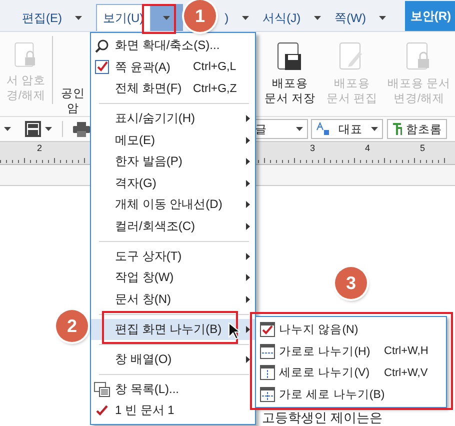 The width and height of the screenshot is (455, 426). I want to click on step-badge: 2, so click(72, 326).